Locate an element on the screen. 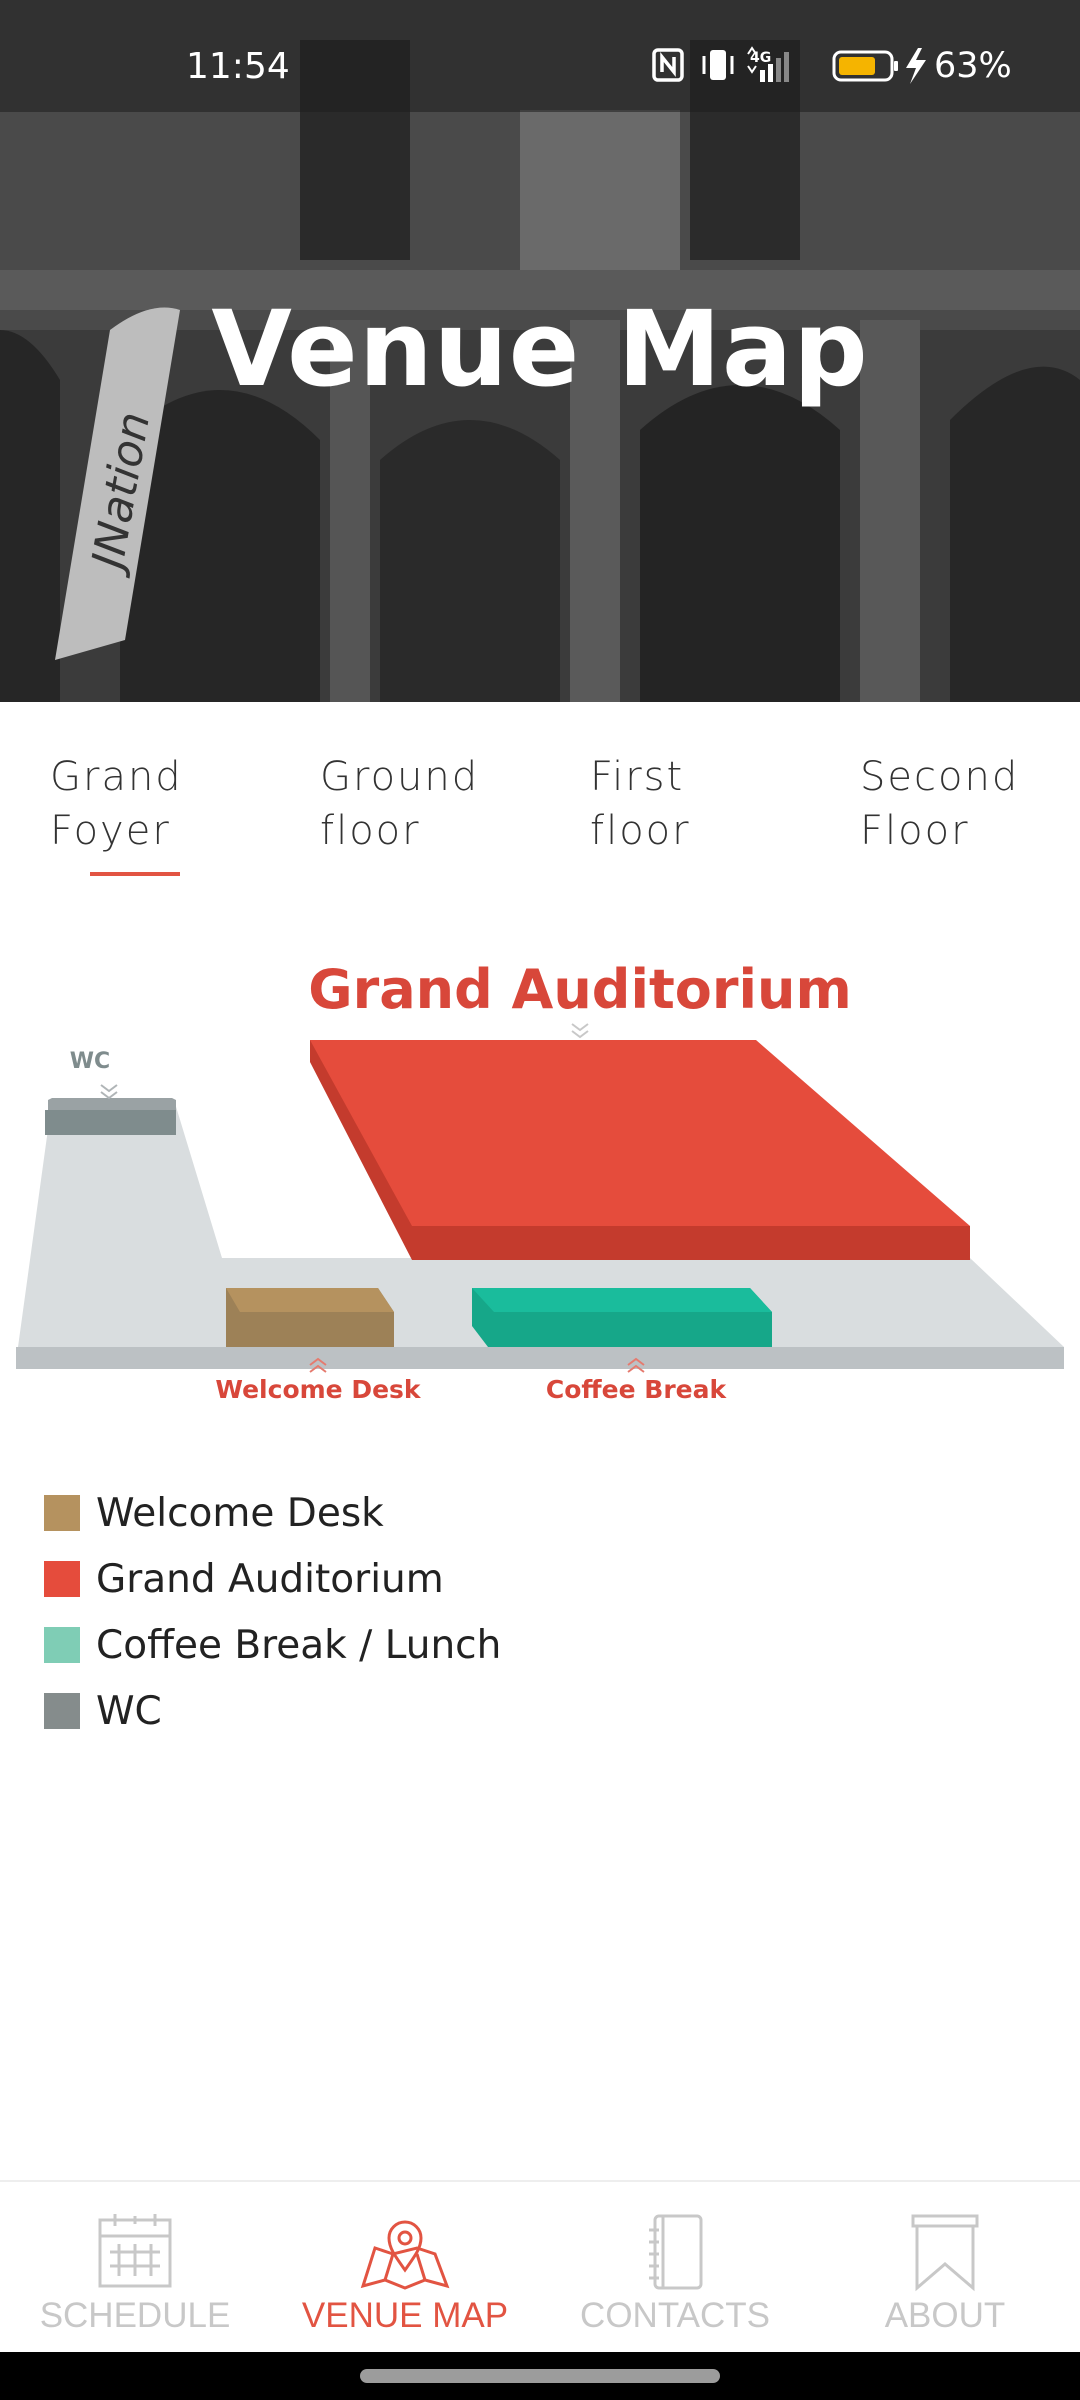  legend-label: Grand Auditorium is located at coordinates (270, 1579).